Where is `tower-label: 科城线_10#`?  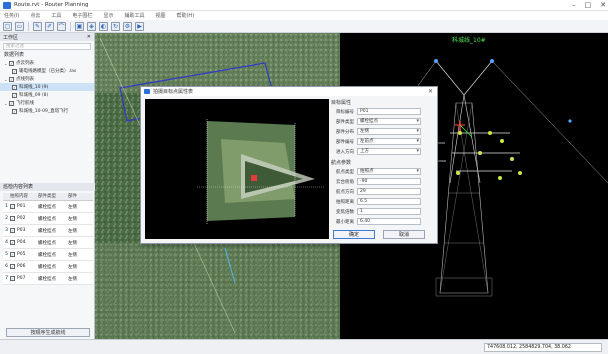
tower-label: 科城线_10# is located at coordinates (469, 40).